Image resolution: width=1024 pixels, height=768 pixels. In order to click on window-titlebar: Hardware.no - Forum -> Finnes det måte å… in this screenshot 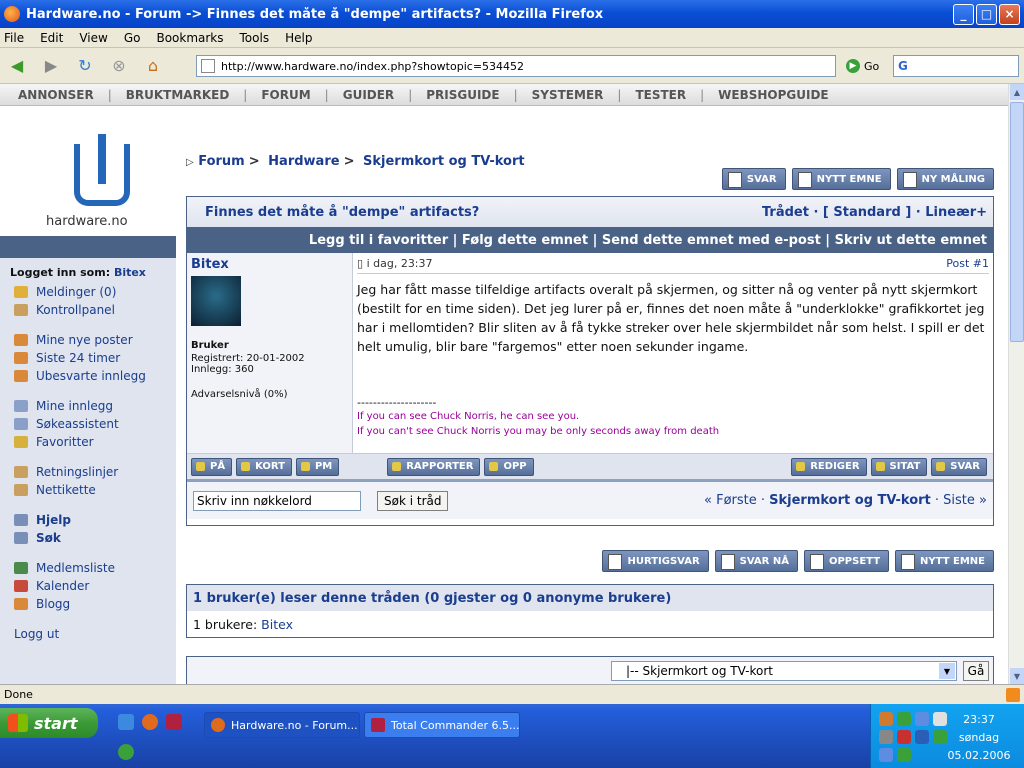, I will do `click(512, 14)`.